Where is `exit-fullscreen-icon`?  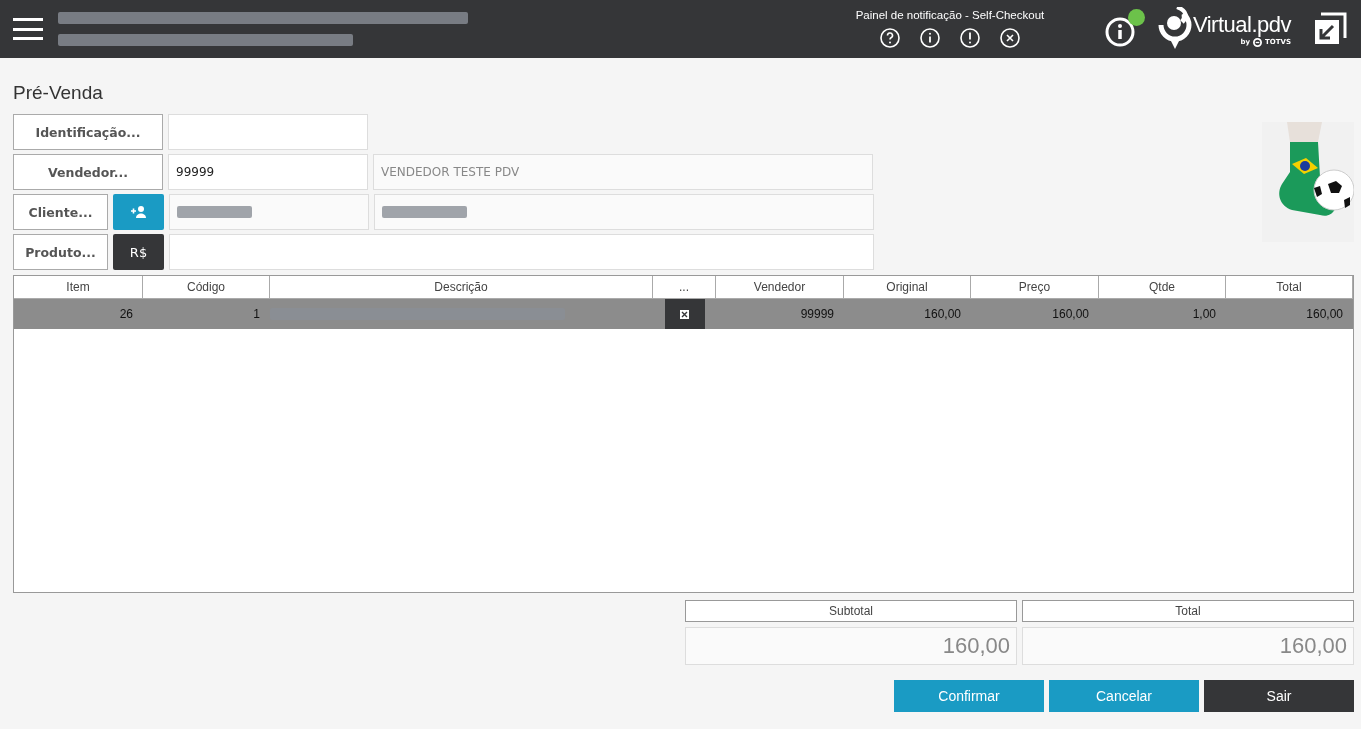 exit-fullscreen-icon is located at coordinates (1330, 29).